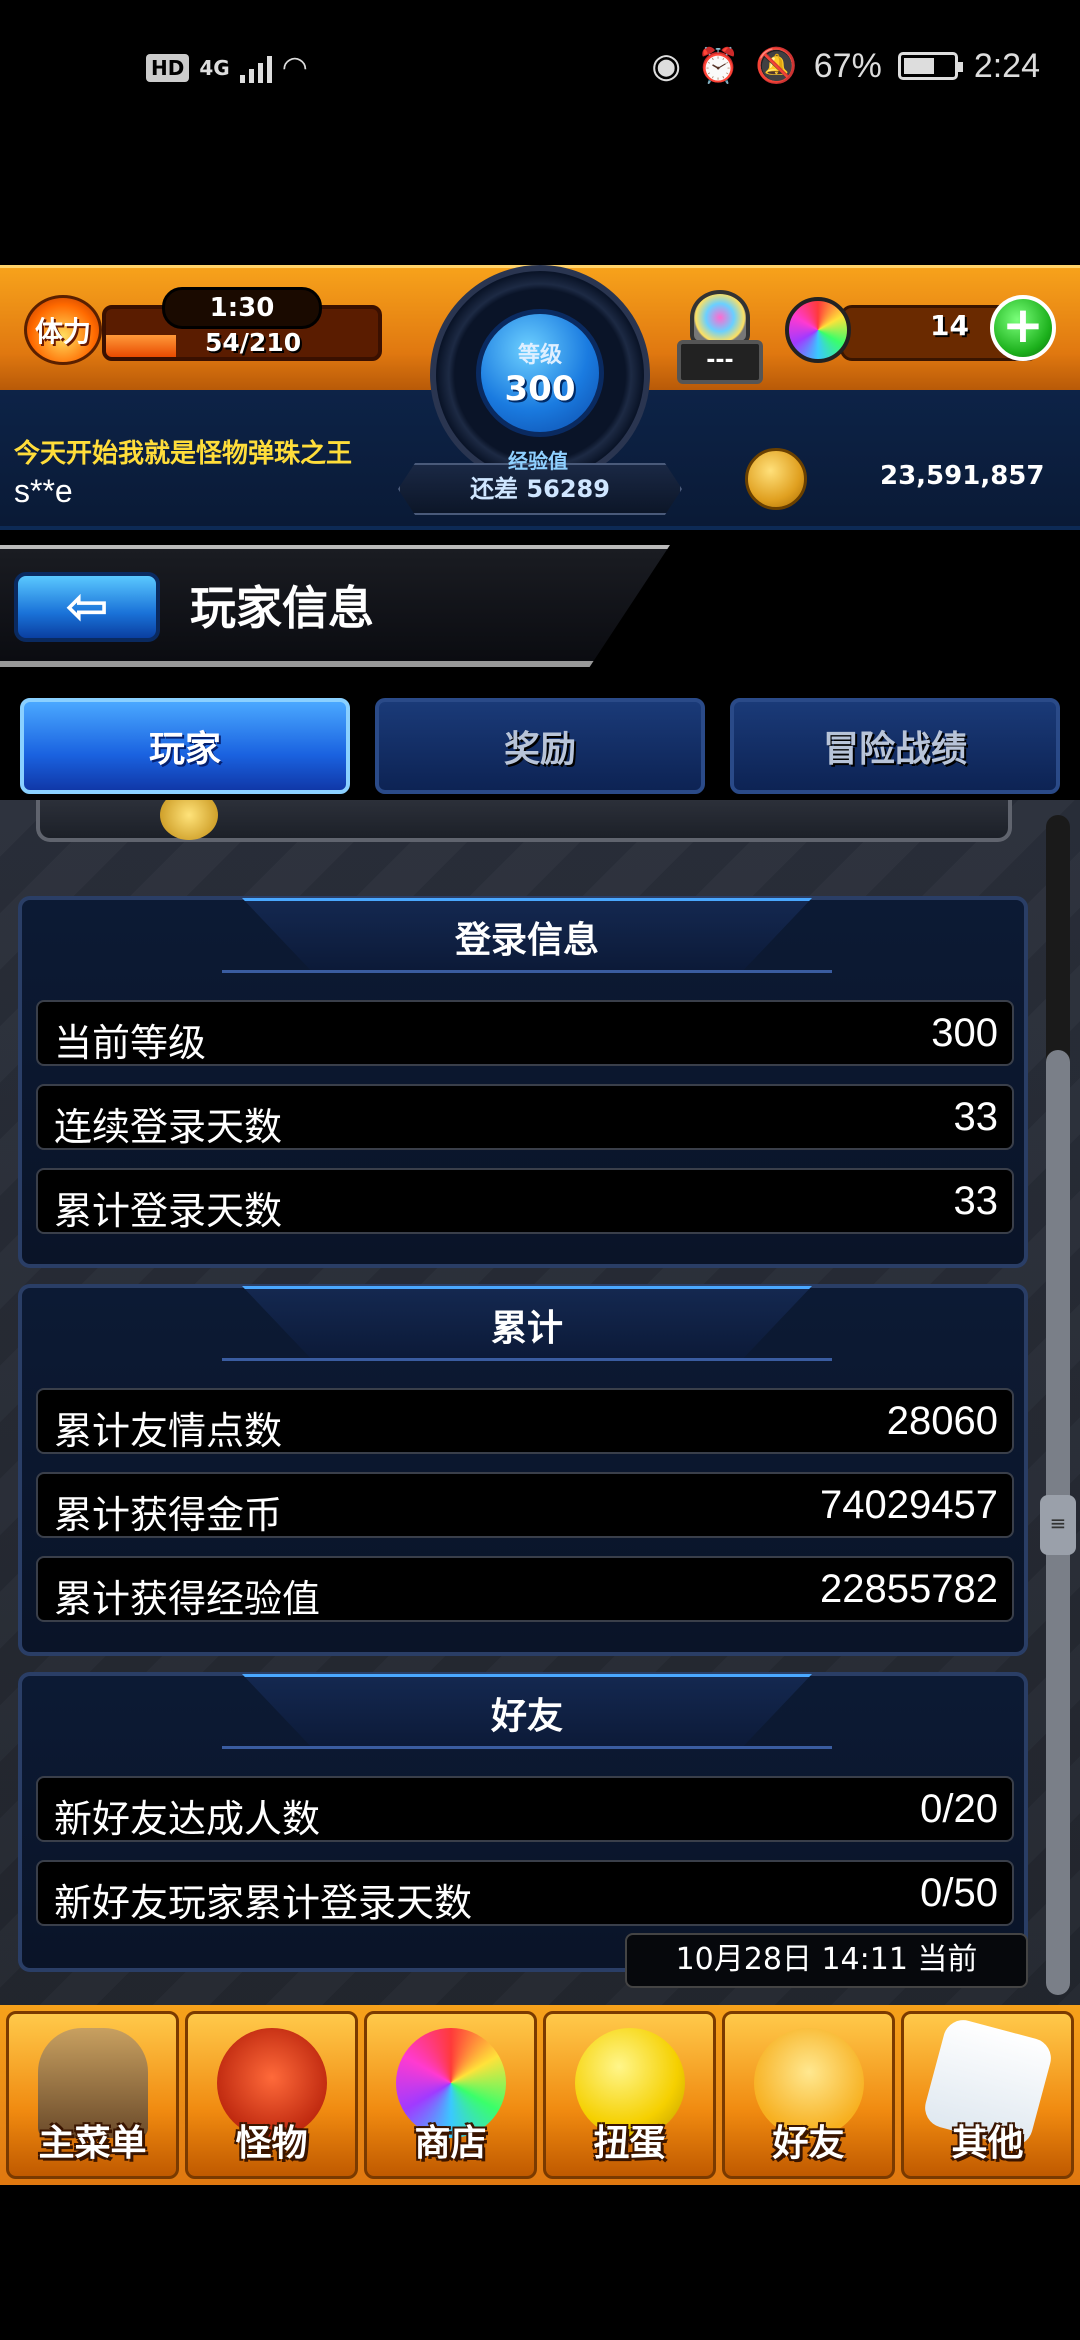 The image size is (1080, 2340). Describe the element at coordinates (1023, 328) in the screenshot. I see `buy-orbs-button: +` at that location.